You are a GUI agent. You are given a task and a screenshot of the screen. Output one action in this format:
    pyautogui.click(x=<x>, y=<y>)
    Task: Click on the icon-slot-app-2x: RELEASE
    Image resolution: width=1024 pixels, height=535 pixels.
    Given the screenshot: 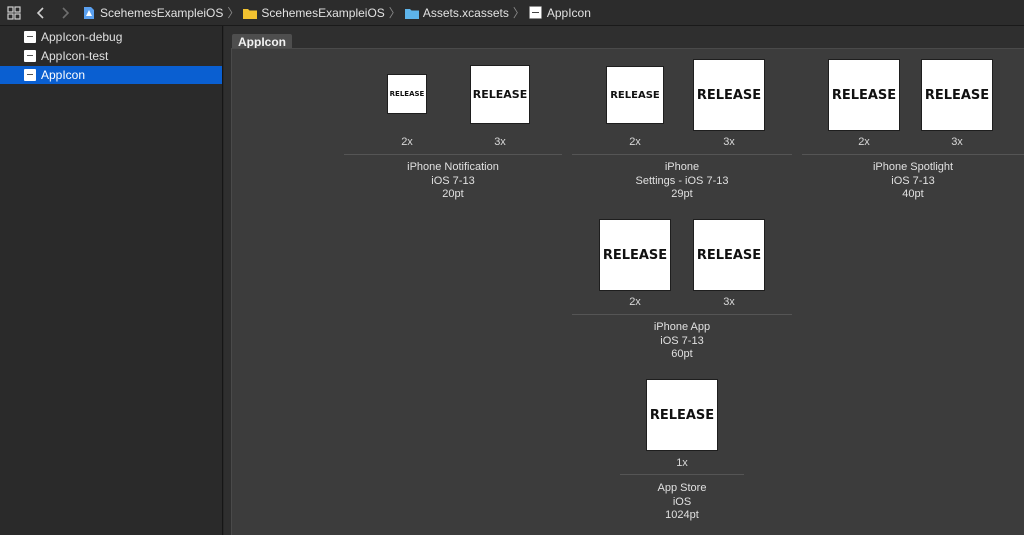 What is the action you would take?
    pyautogui.click(x=635, y=255)
    